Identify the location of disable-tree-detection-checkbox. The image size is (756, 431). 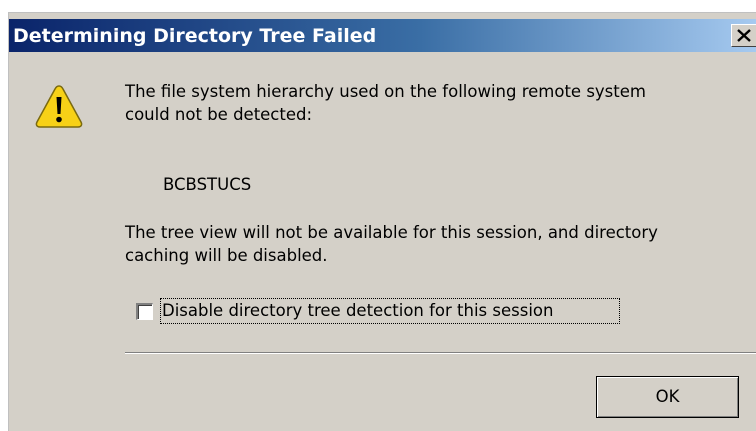
(144, 311).